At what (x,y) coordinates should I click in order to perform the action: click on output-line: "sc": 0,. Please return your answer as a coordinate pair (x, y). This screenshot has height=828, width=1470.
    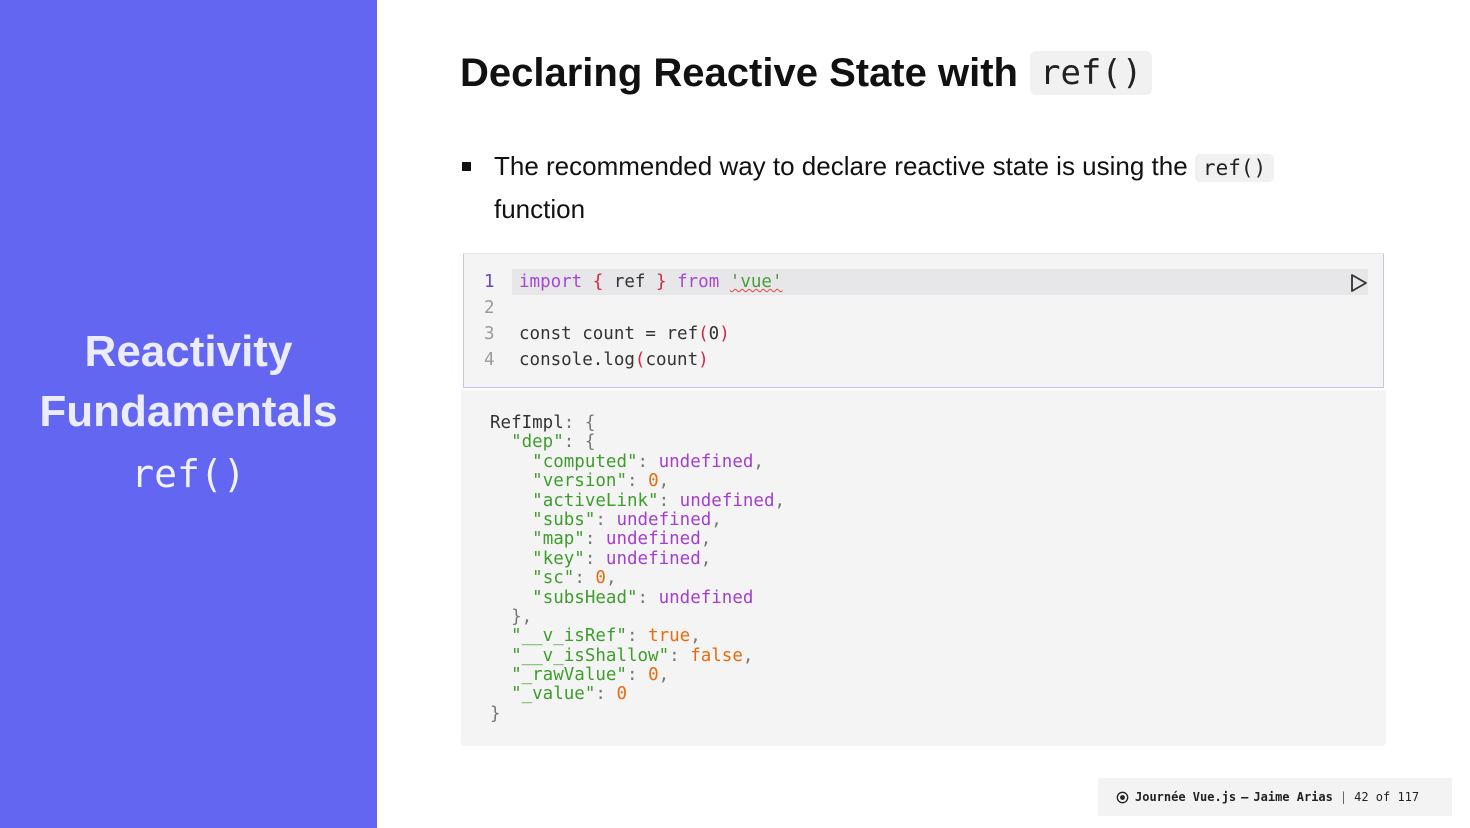
    Looking at the image, I should click on (574, 578).